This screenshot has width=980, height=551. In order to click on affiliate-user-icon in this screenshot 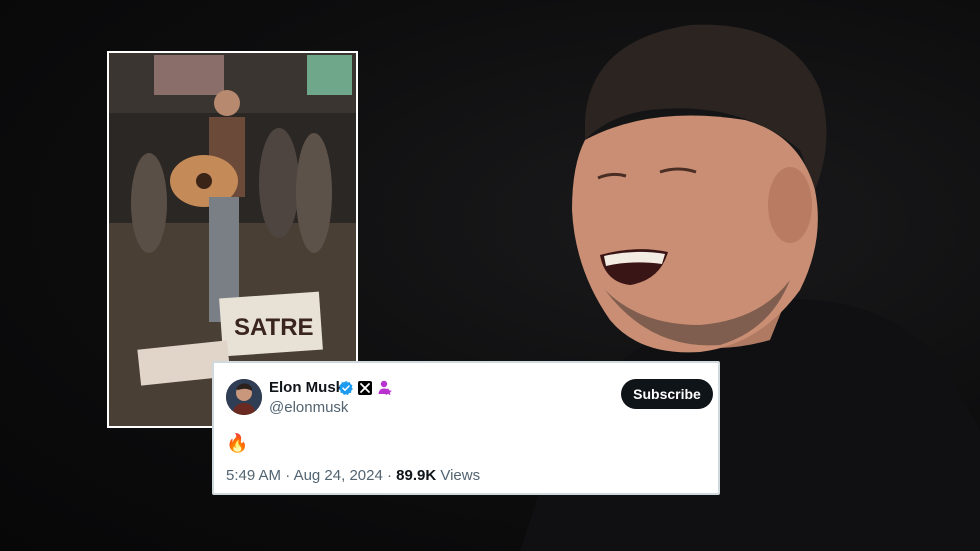, I will do `click(385, 387)`.